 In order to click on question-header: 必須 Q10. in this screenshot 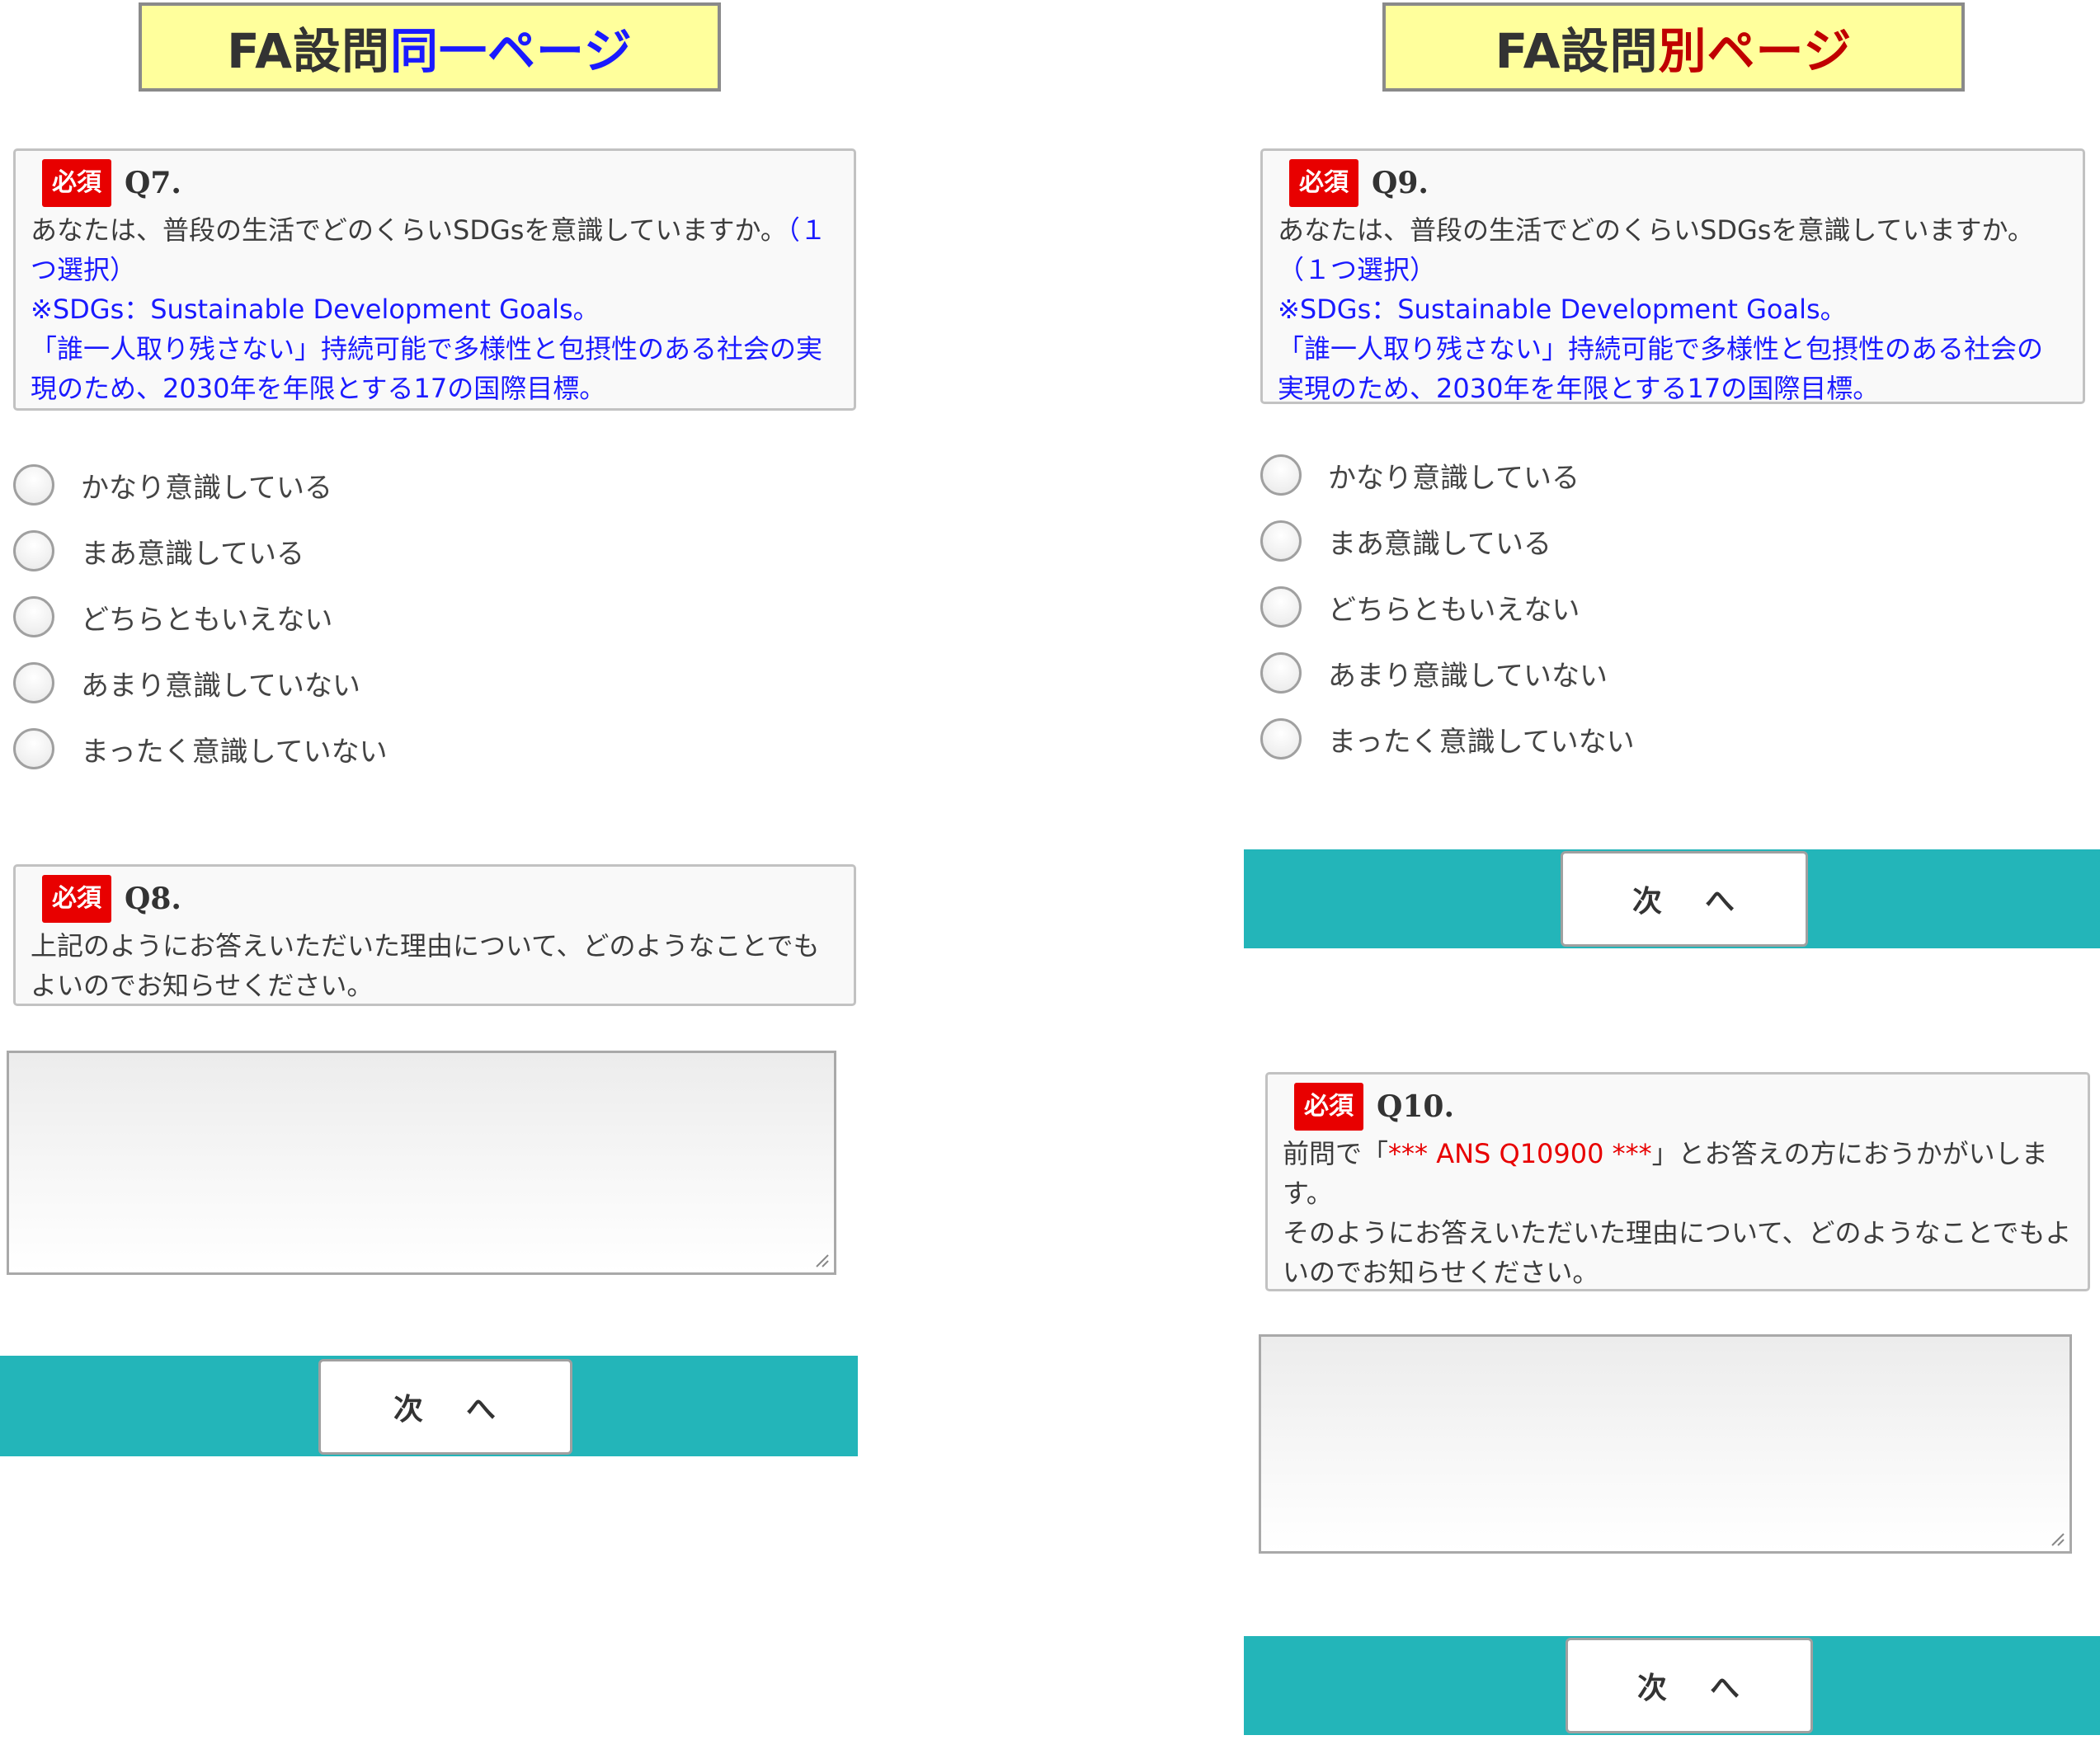, I will do `click(1678, 1107)`.